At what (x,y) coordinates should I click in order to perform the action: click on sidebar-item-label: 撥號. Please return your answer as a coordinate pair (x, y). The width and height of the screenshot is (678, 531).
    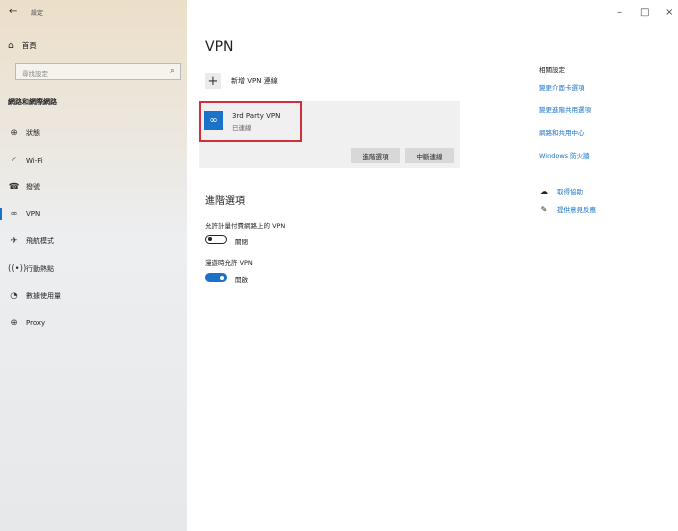
    Looking at the image, I should click on (33, 187).